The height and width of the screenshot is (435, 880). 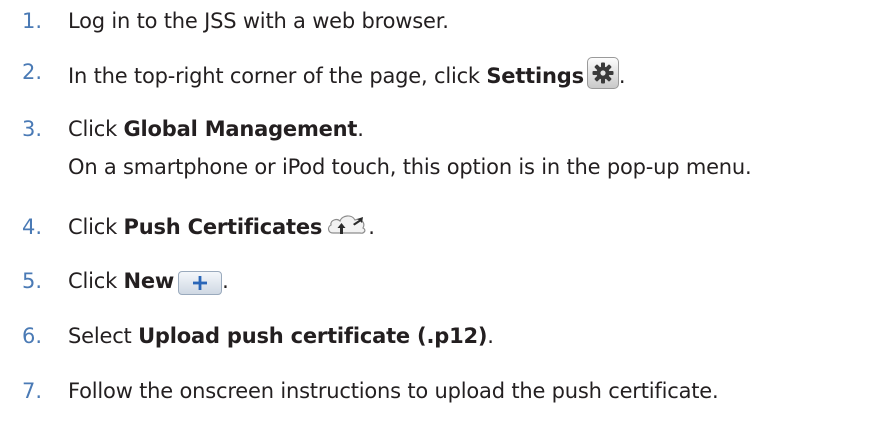 What do you see at coordinates (535, 76) in the screenshot?
I see `settings-label: Settings` at bounding box center [535, 76].